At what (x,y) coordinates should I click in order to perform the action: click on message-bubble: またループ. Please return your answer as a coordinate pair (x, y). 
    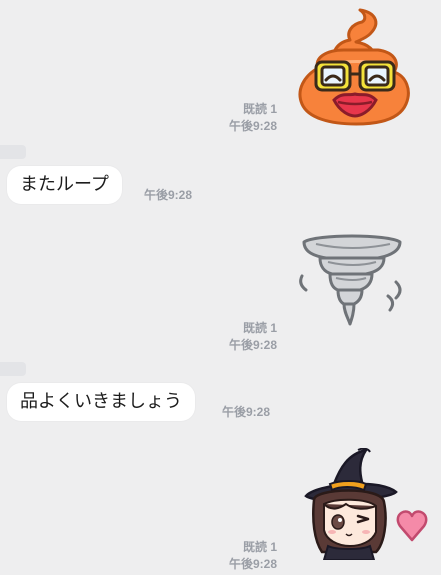
    Looking at the image, I should click on (64, 185).